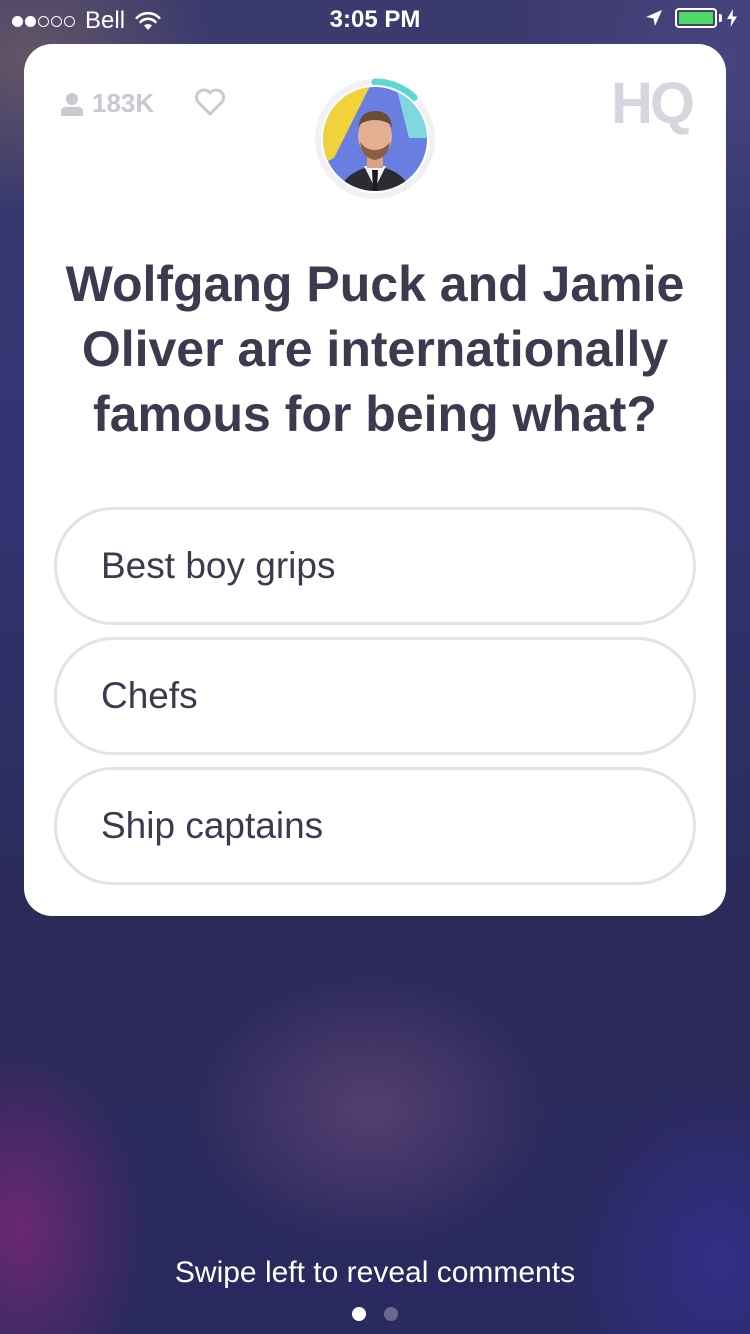 The height and width of the screenshot is (1334, 750). I want to click on answer-option-2: Chefs, so click(375, 696).